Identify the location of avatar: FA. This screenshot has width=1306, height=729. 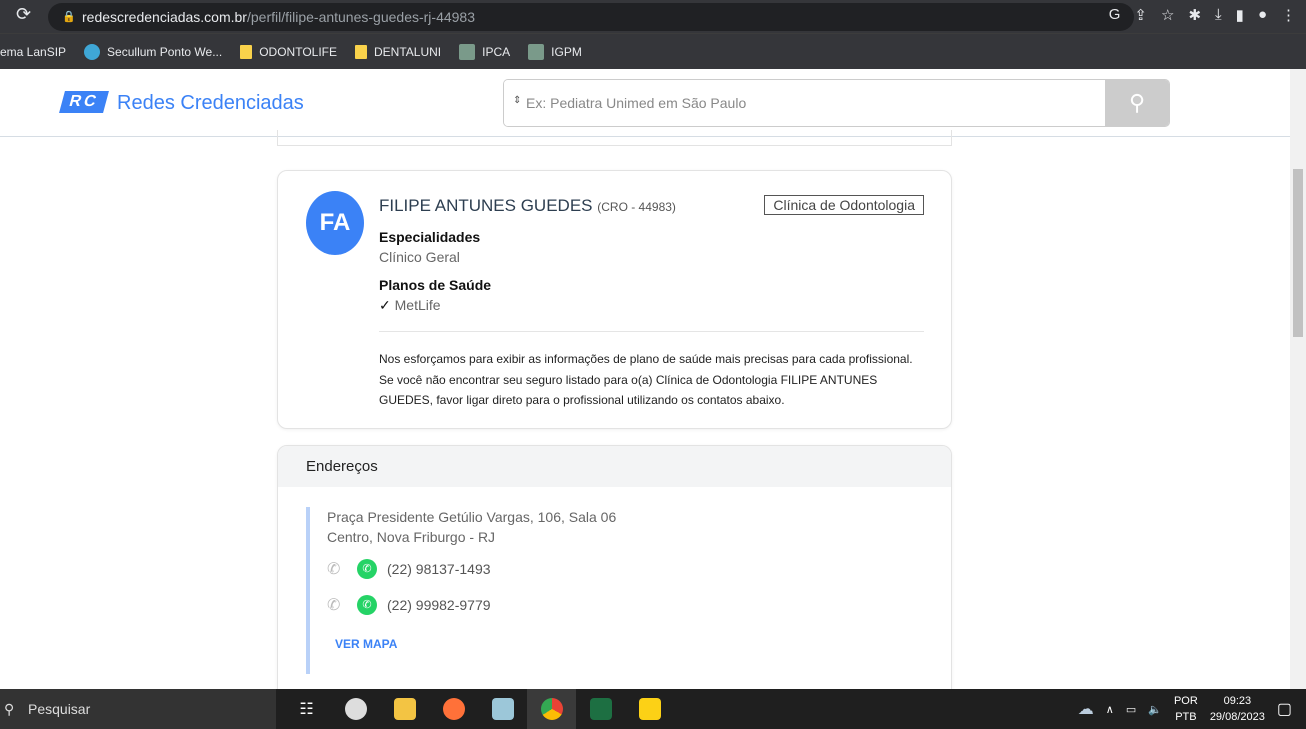
(335, 223).